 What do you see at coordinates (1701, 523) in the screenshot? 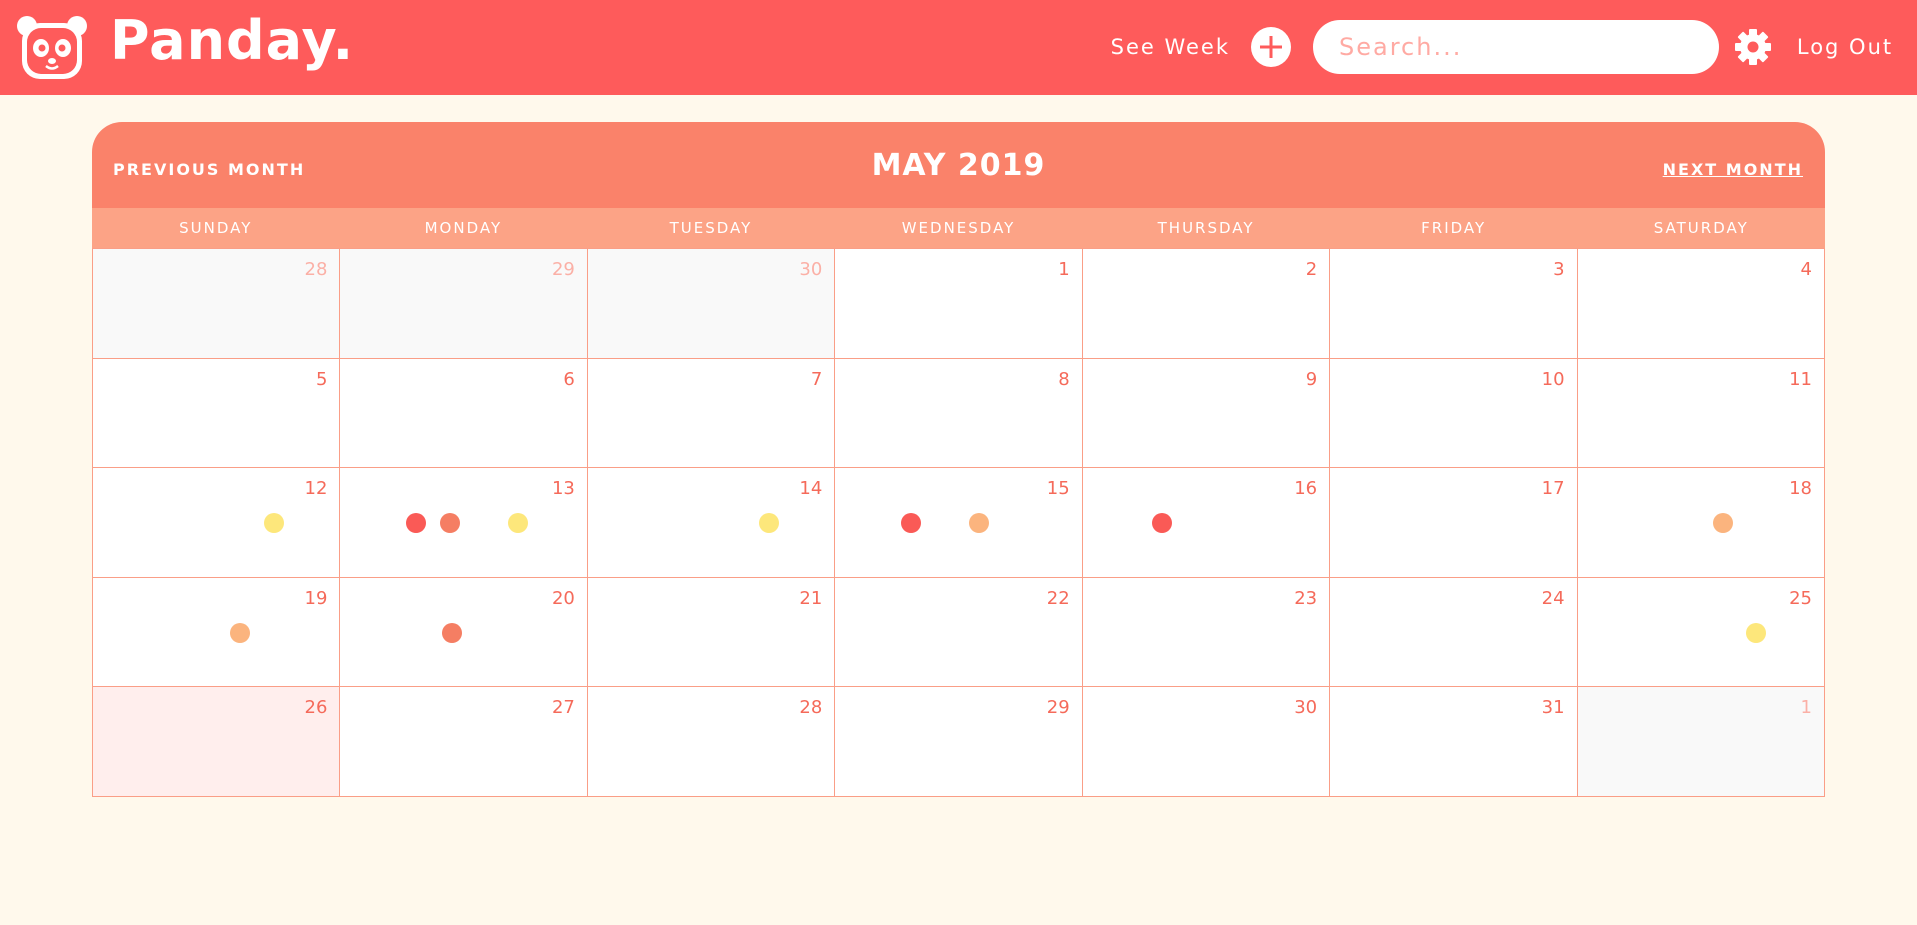
I see `day-cell: 18` at bounding box center [1701, 523].